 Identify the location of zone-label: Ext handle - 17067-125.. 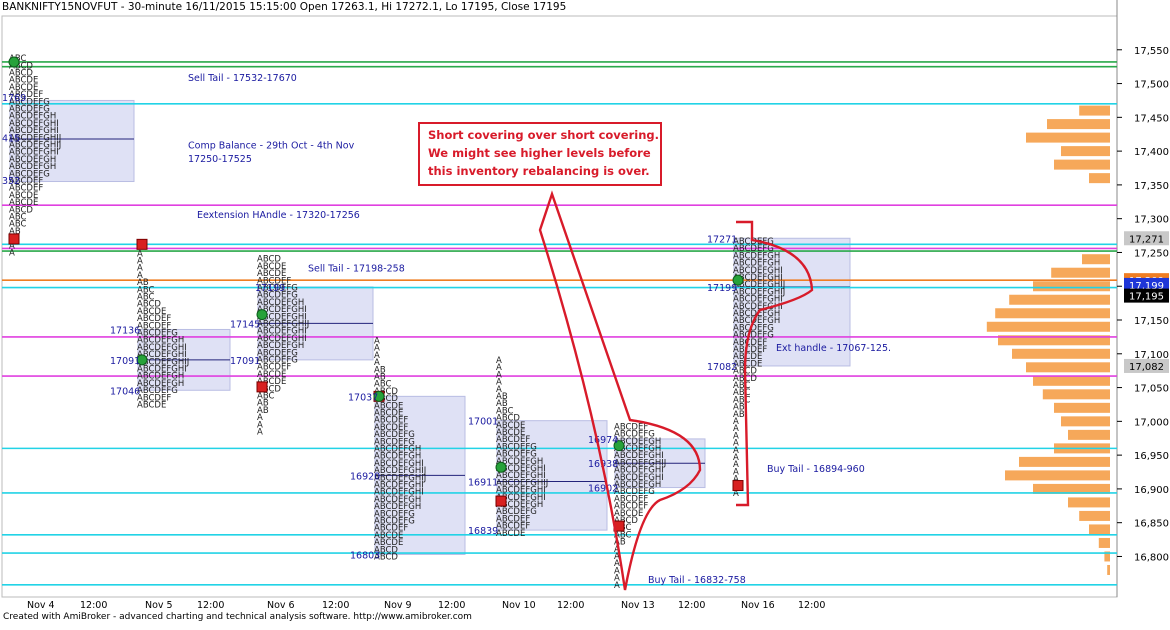
(833, 348).